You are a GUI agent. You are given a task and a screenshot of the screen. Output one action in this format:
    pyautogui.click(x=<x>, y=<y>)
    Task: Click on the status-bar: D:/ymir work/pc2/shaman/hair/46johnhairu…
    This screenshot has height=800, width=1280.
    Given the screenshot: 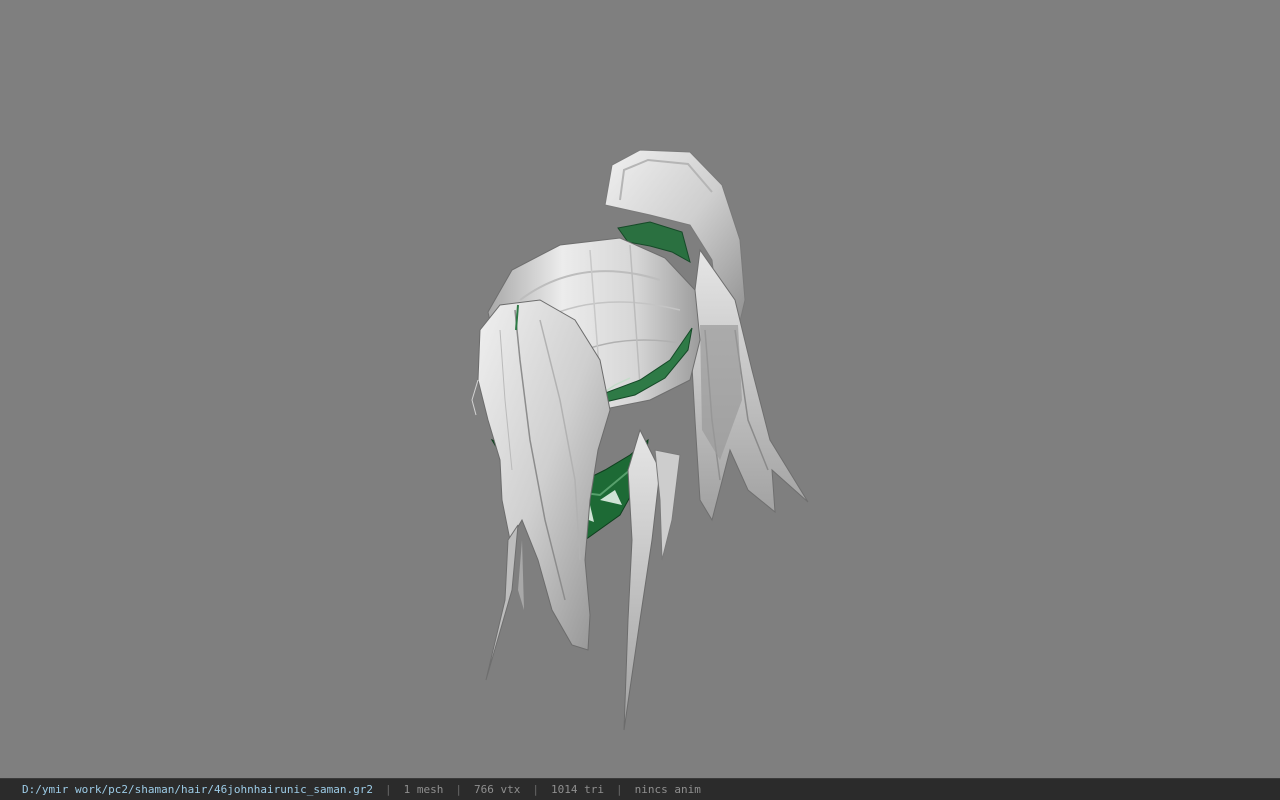 What is the action you would take?
    pyautogui.click(x=640, y=789)
    